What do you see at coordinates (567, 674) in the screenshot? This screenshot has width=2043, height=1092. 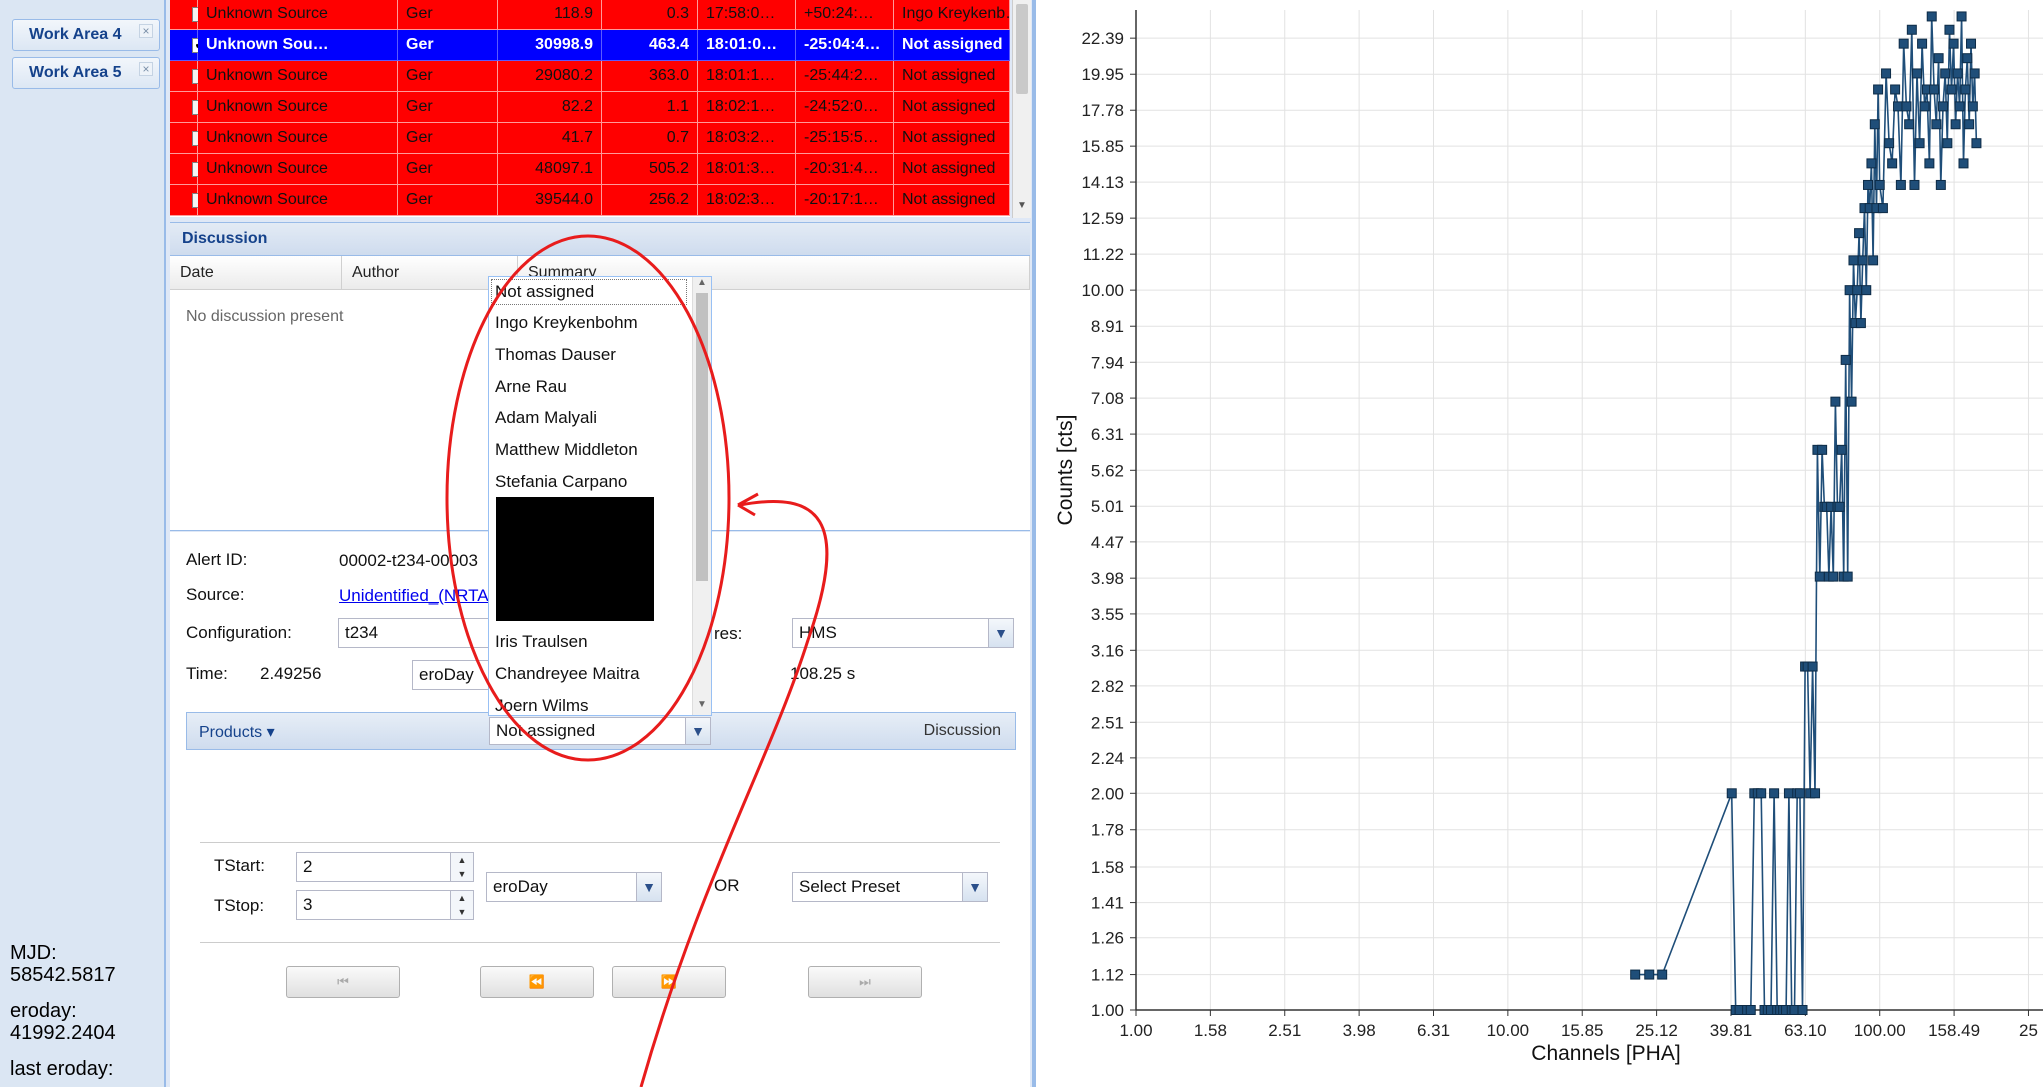 I see `dropdown-option: Chandreyee Maitra` at bounding box center [567, 674].